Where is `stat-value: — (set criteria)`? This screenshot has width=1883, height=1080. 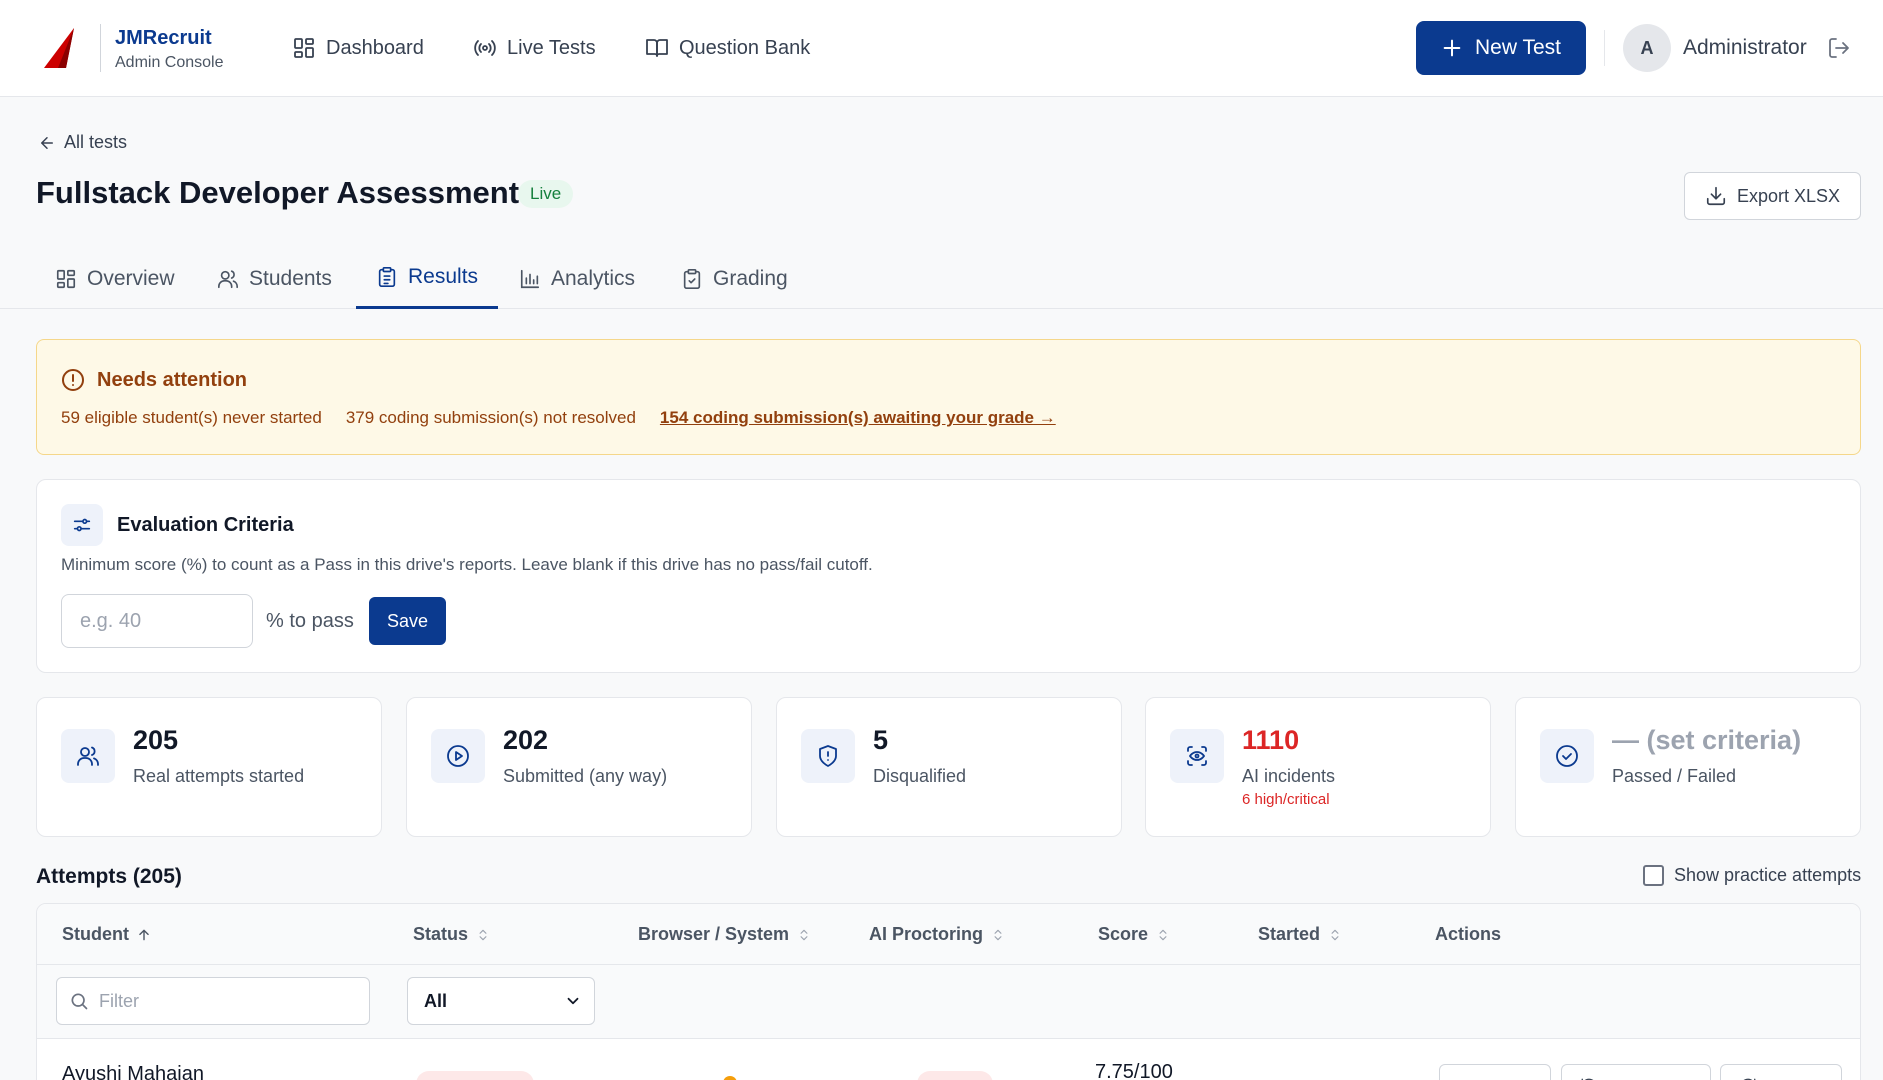 stat-value: — (set criteria) is located at coordinates (1707, 740).